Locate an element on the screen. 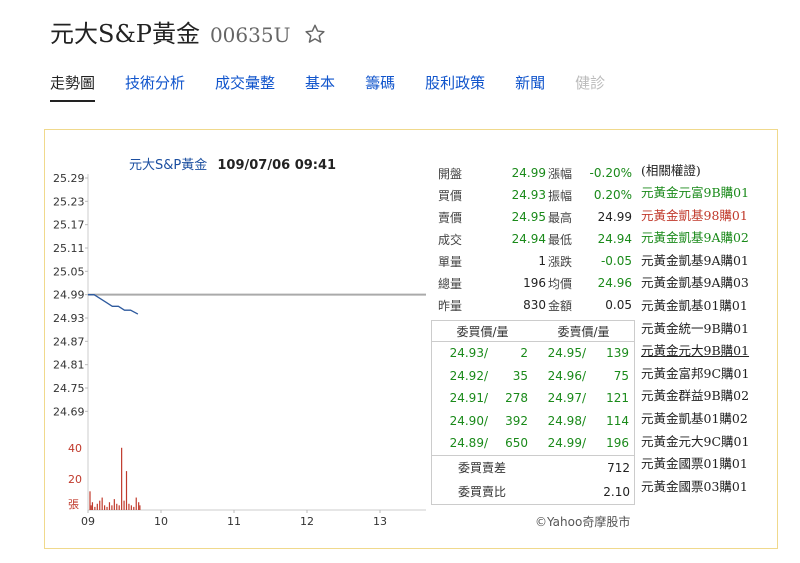 This screenshot has height=563, width=800. ask-quantity: 196 is located at coordinates (617, 443).